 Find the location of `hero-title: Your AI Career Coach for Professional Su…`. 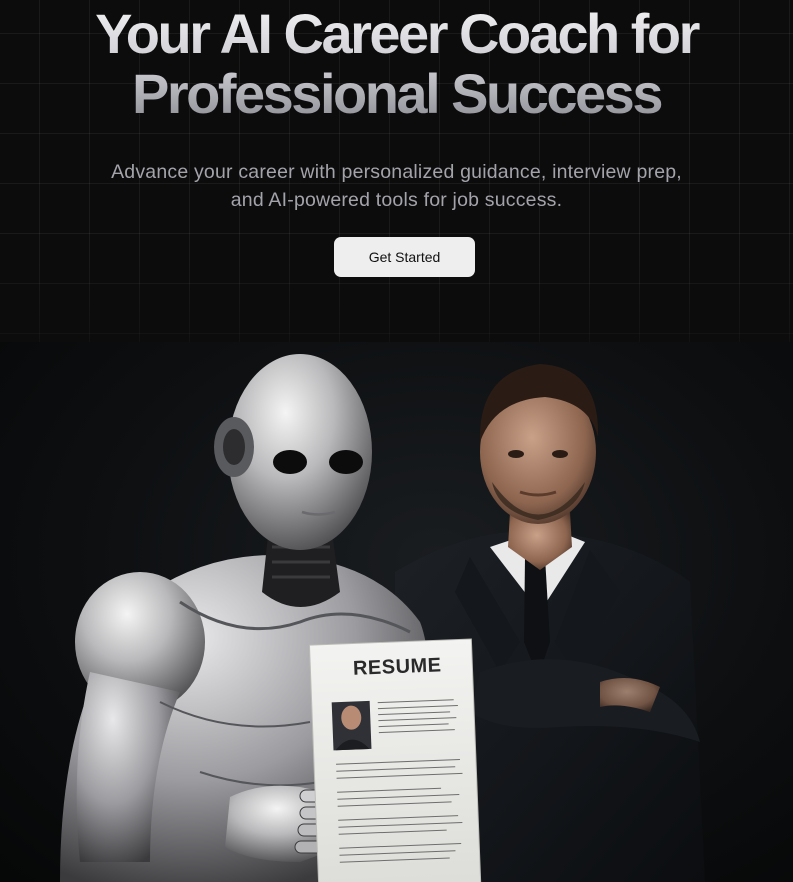

hero-title: Your AI Career Coach for Professional Su… is located at coordinates (396, 64).